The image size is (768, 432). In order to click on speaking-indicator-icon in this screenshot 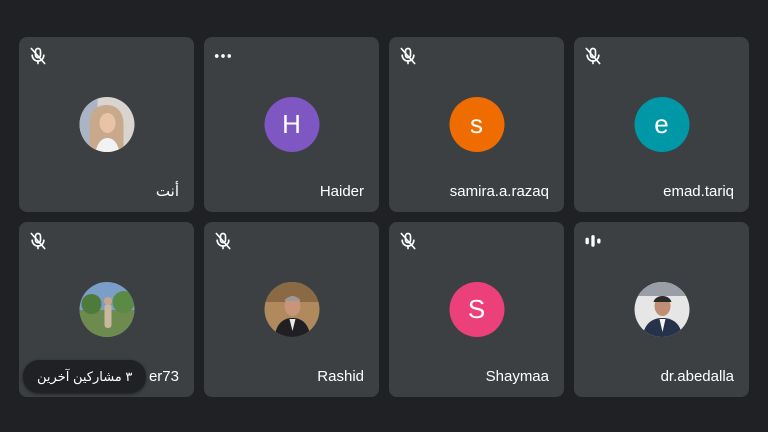, I will do `click(593, 241)`.